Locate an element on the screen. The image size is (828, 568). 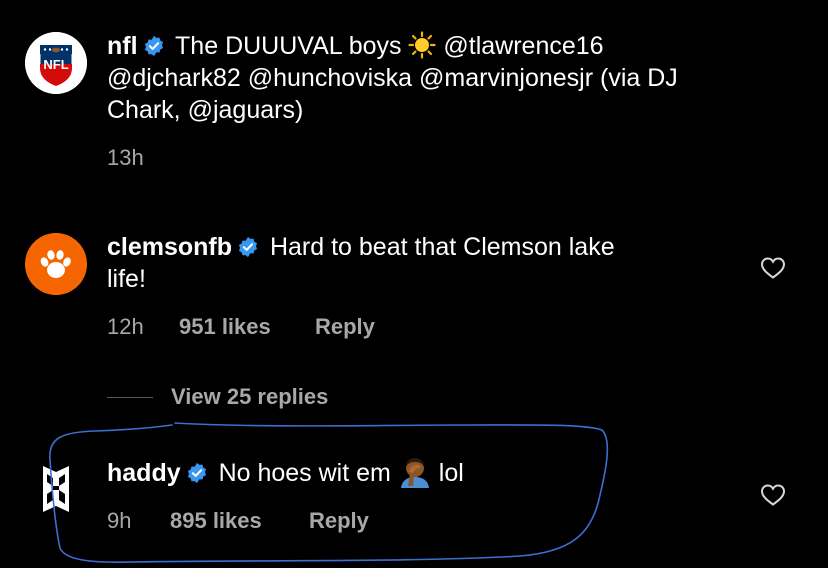
haddy-likes: 895 likes is located at coordinates (239, 521).